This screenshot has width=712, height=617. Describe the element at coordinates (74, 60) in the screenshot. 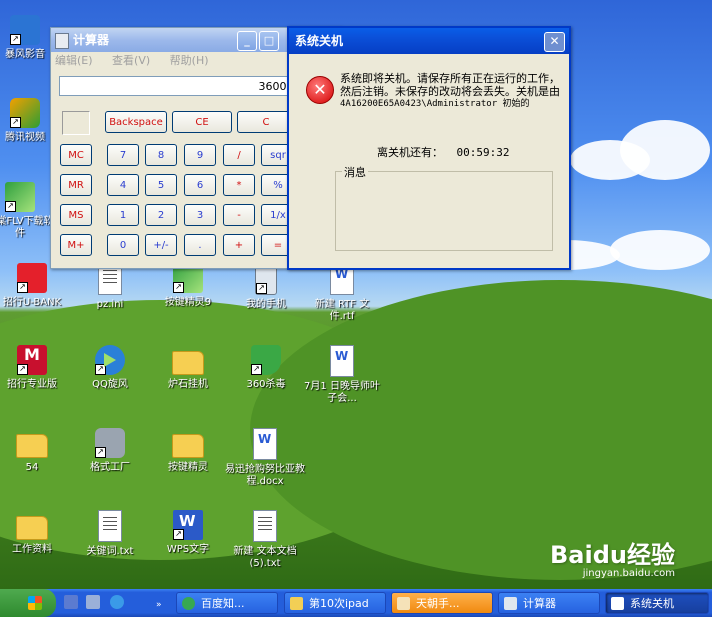

I see `menu-edit: 编辑(E)` at that location.